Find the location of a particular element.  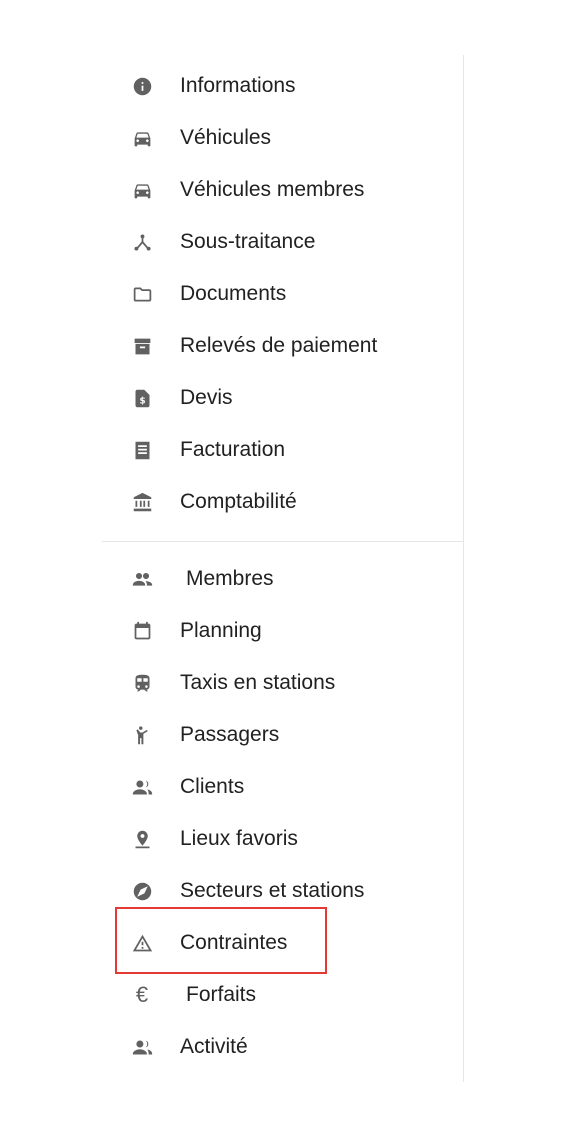

sidebar-item-label: Planning is located at coordinates (221, 630).